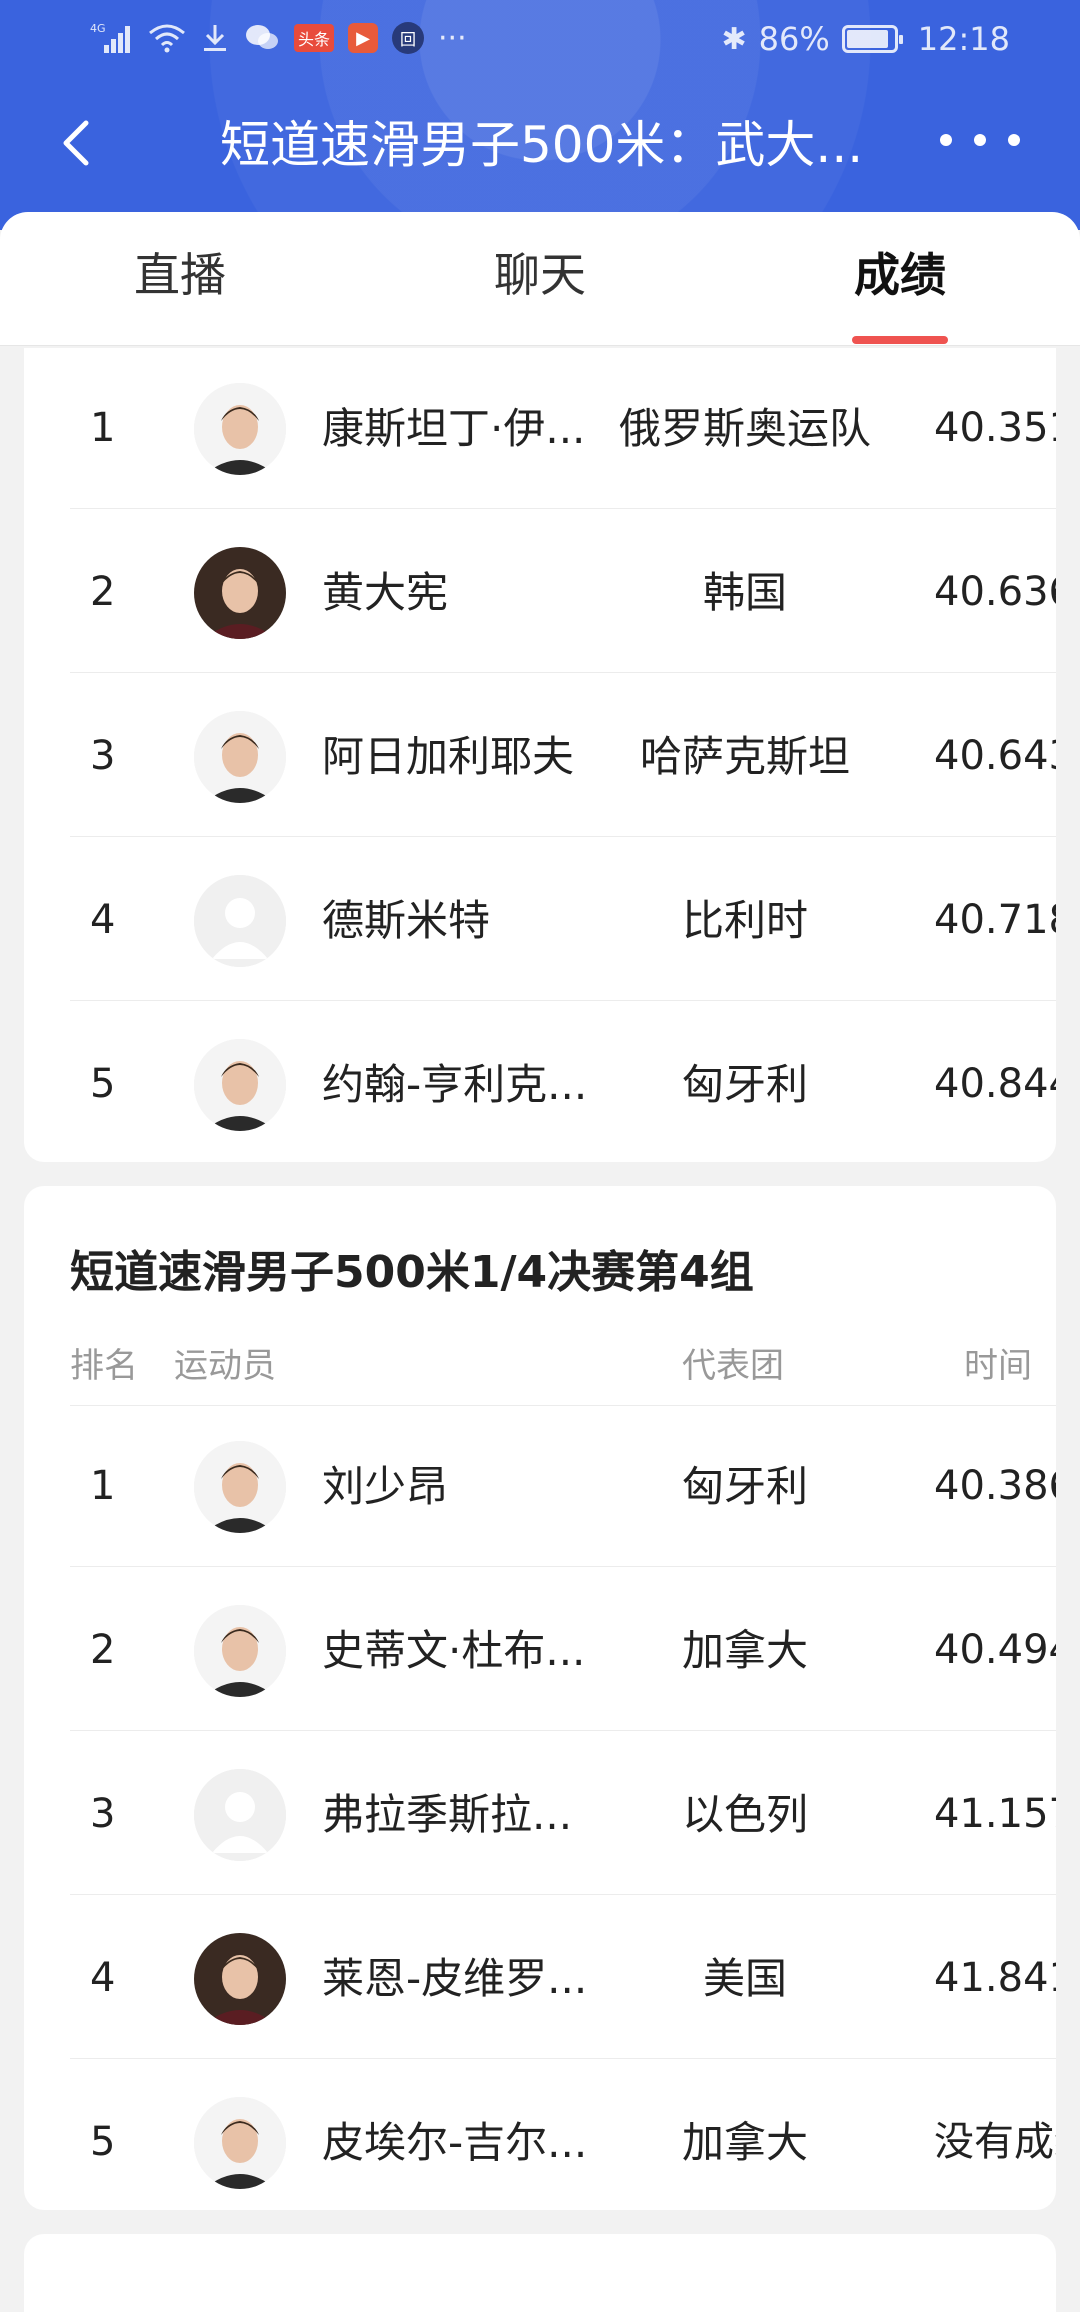 The height and width of the screenshot is (2312, 1080). I want to click on download-icon, so click(215, 38).